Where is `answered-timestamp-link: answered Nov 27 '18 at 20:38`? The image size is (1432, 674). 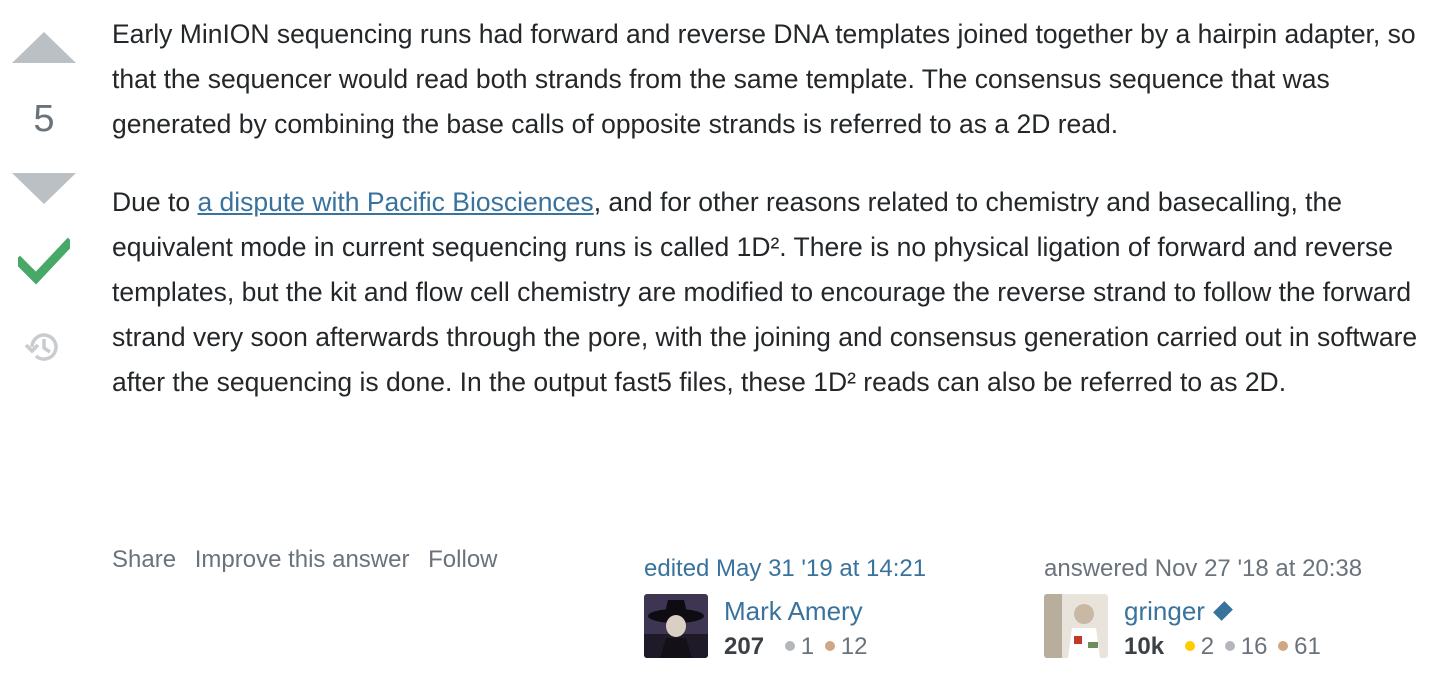 answered-timestamp-link: answered Nov 27 '18 at 20:38 is located at coordinates (1203, 569).